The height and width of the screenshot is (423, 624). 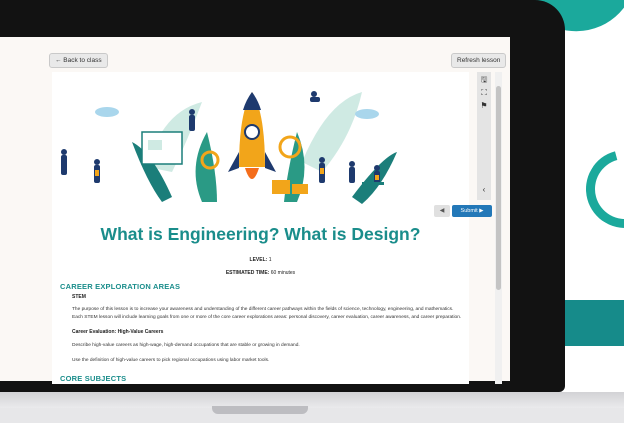 I want to click on lesson-level: LEVEL: 1, so click(x=260, y=260).